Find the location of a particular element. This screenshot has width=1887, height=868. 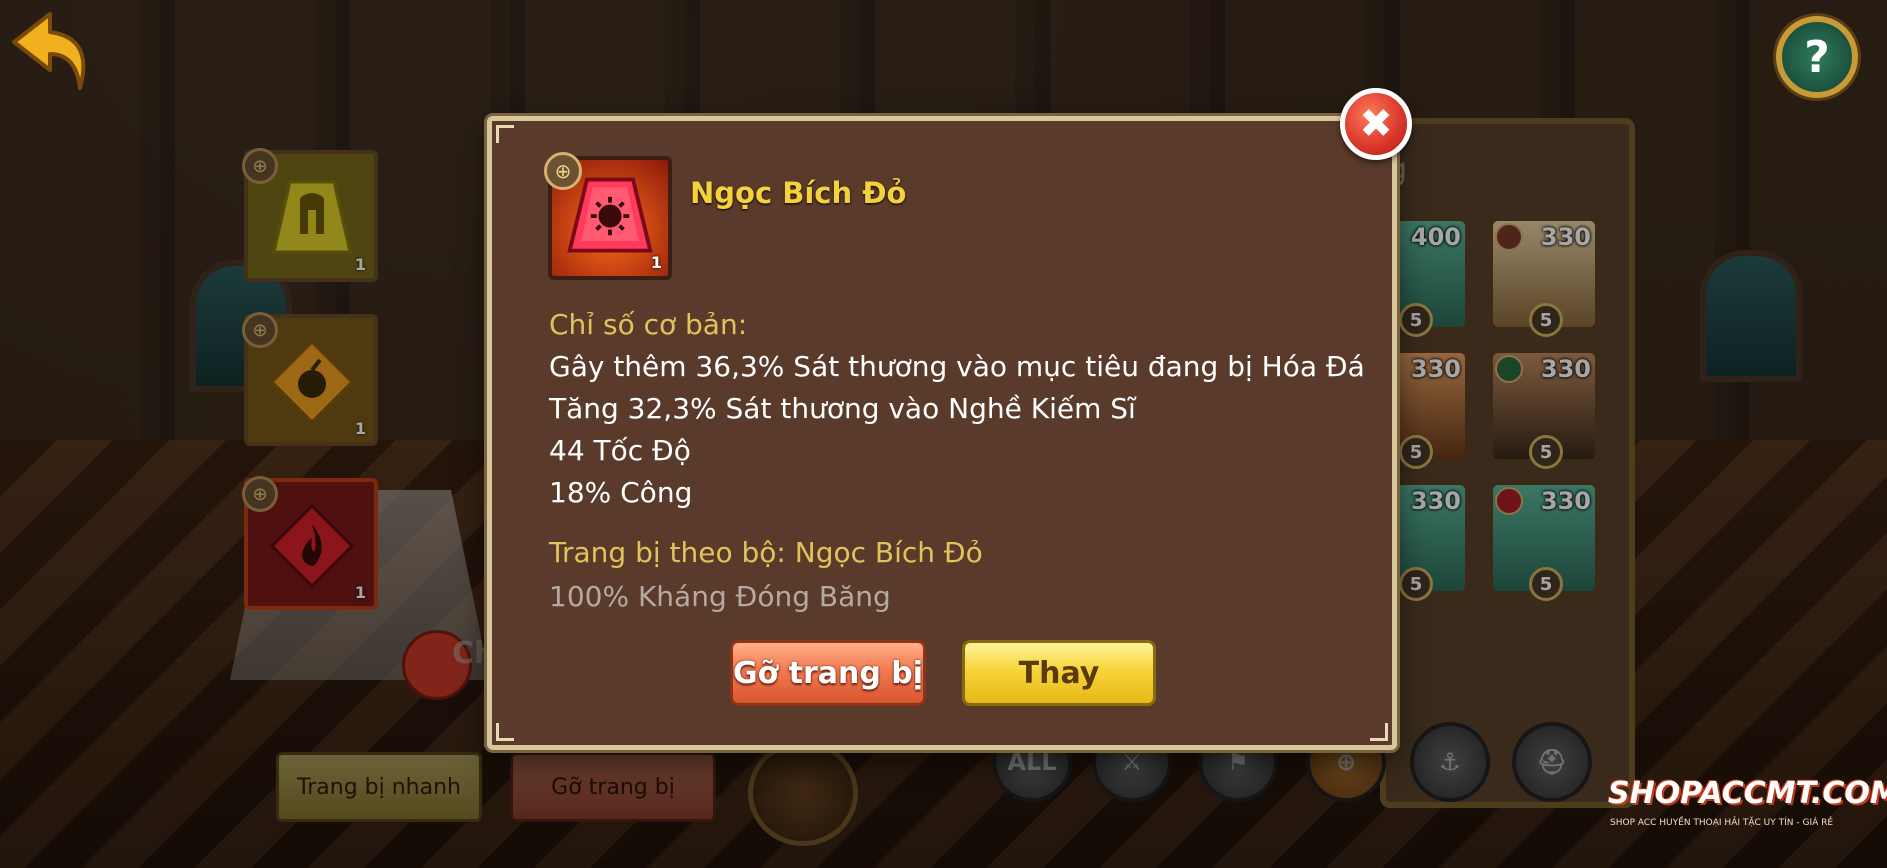

close-icon: ✖ is located at coordinates (1376, 124).